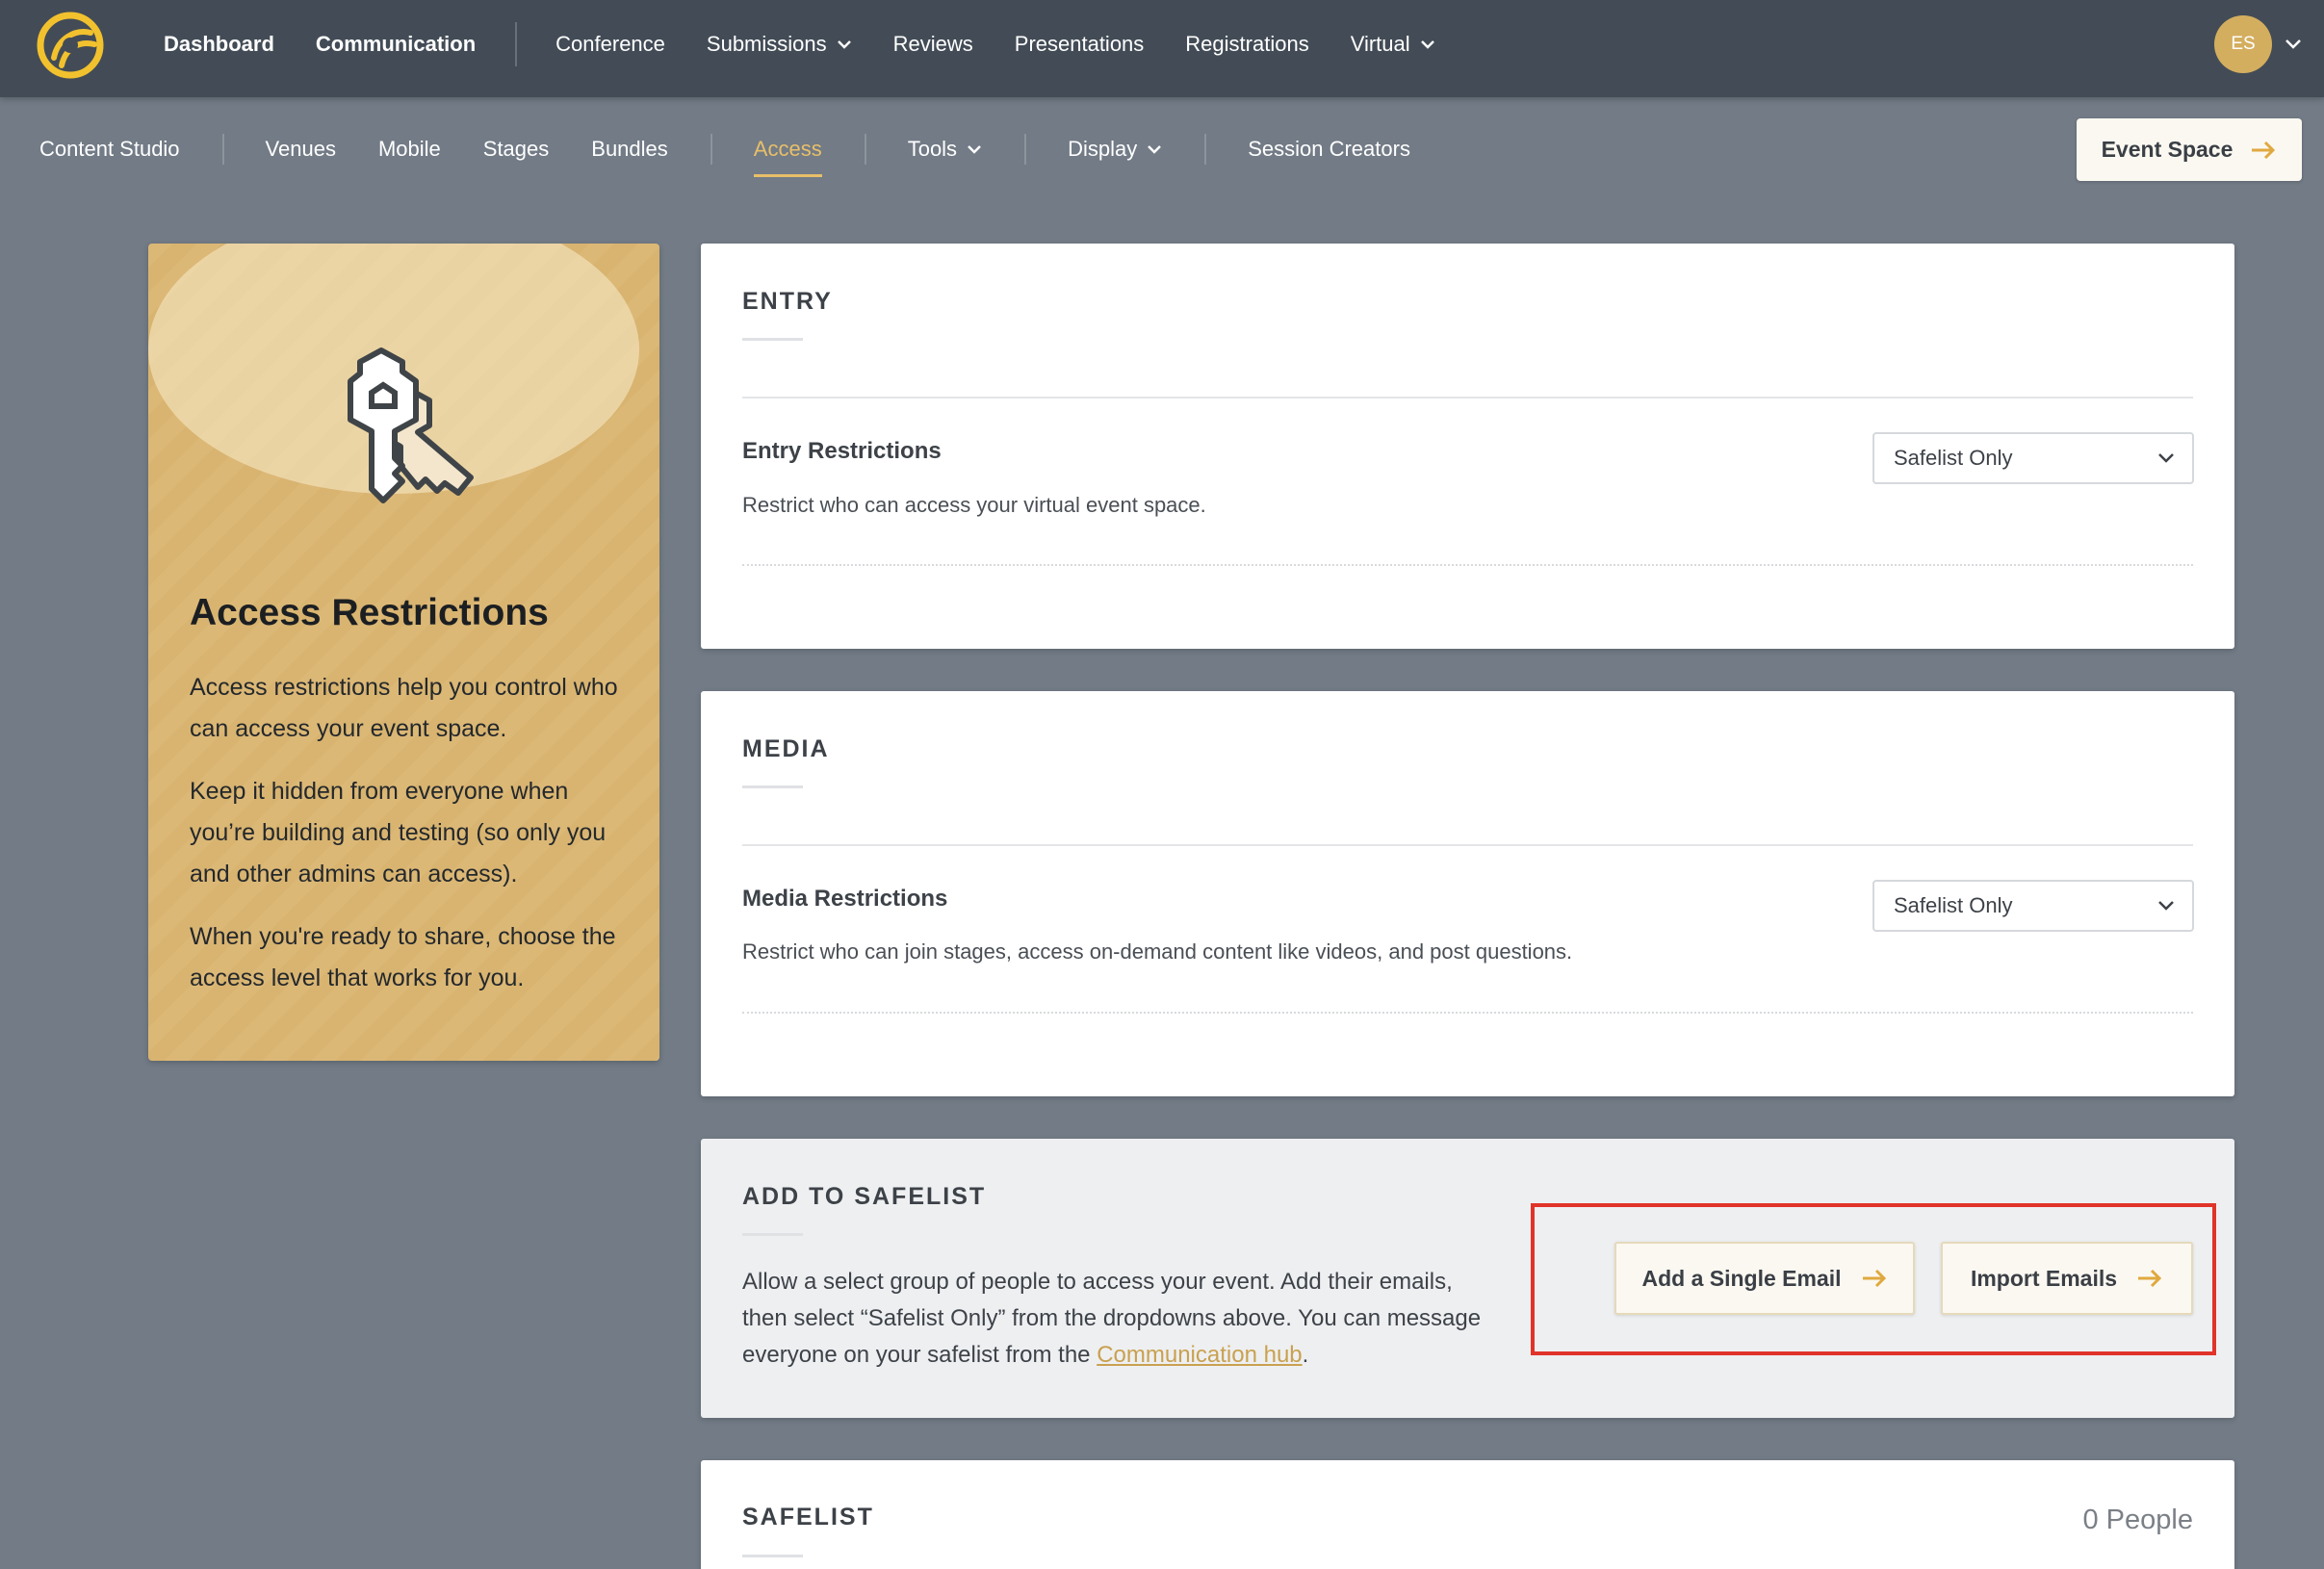  I want to click on subnav-venues: Venues, so click(301, 149).